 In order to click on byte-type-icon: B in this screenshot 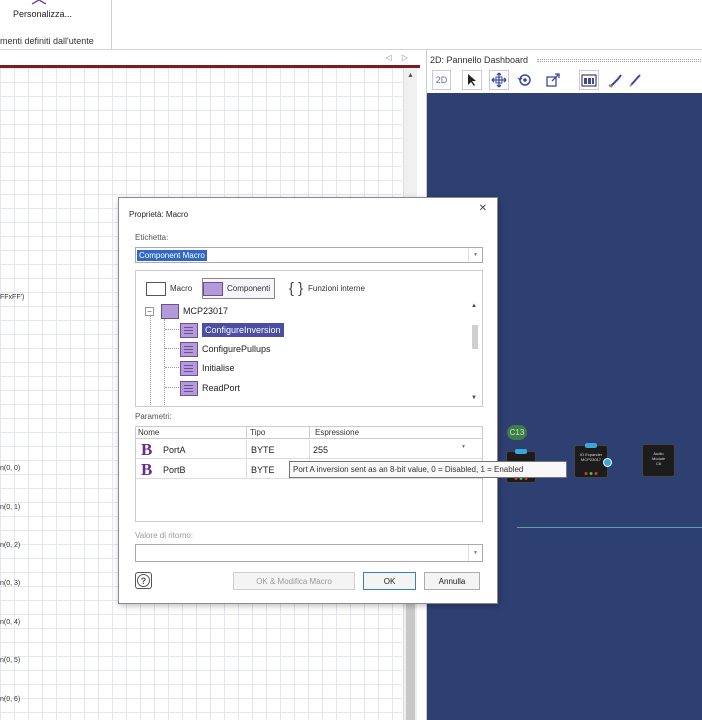, I will do `click(147, 449)`.